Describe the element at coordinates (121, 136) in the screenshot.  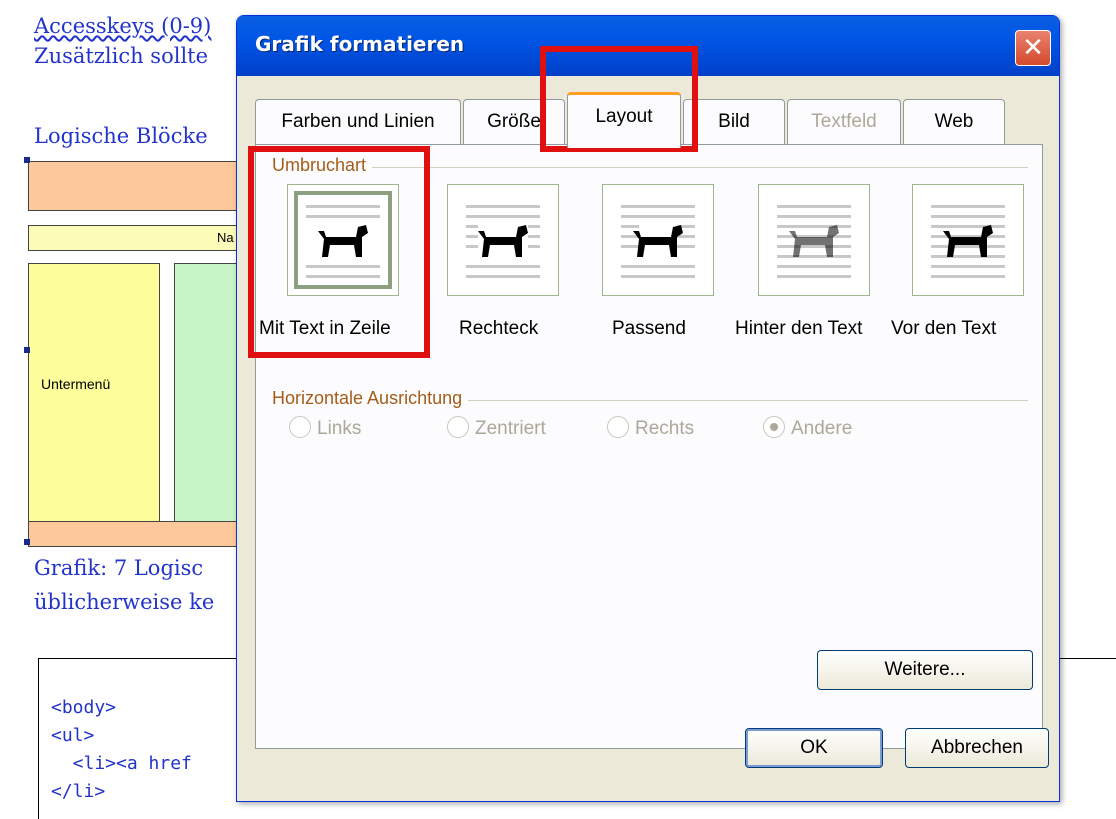
I see `doc-text-logische-bloecke: Logische Blöcke` at that location.